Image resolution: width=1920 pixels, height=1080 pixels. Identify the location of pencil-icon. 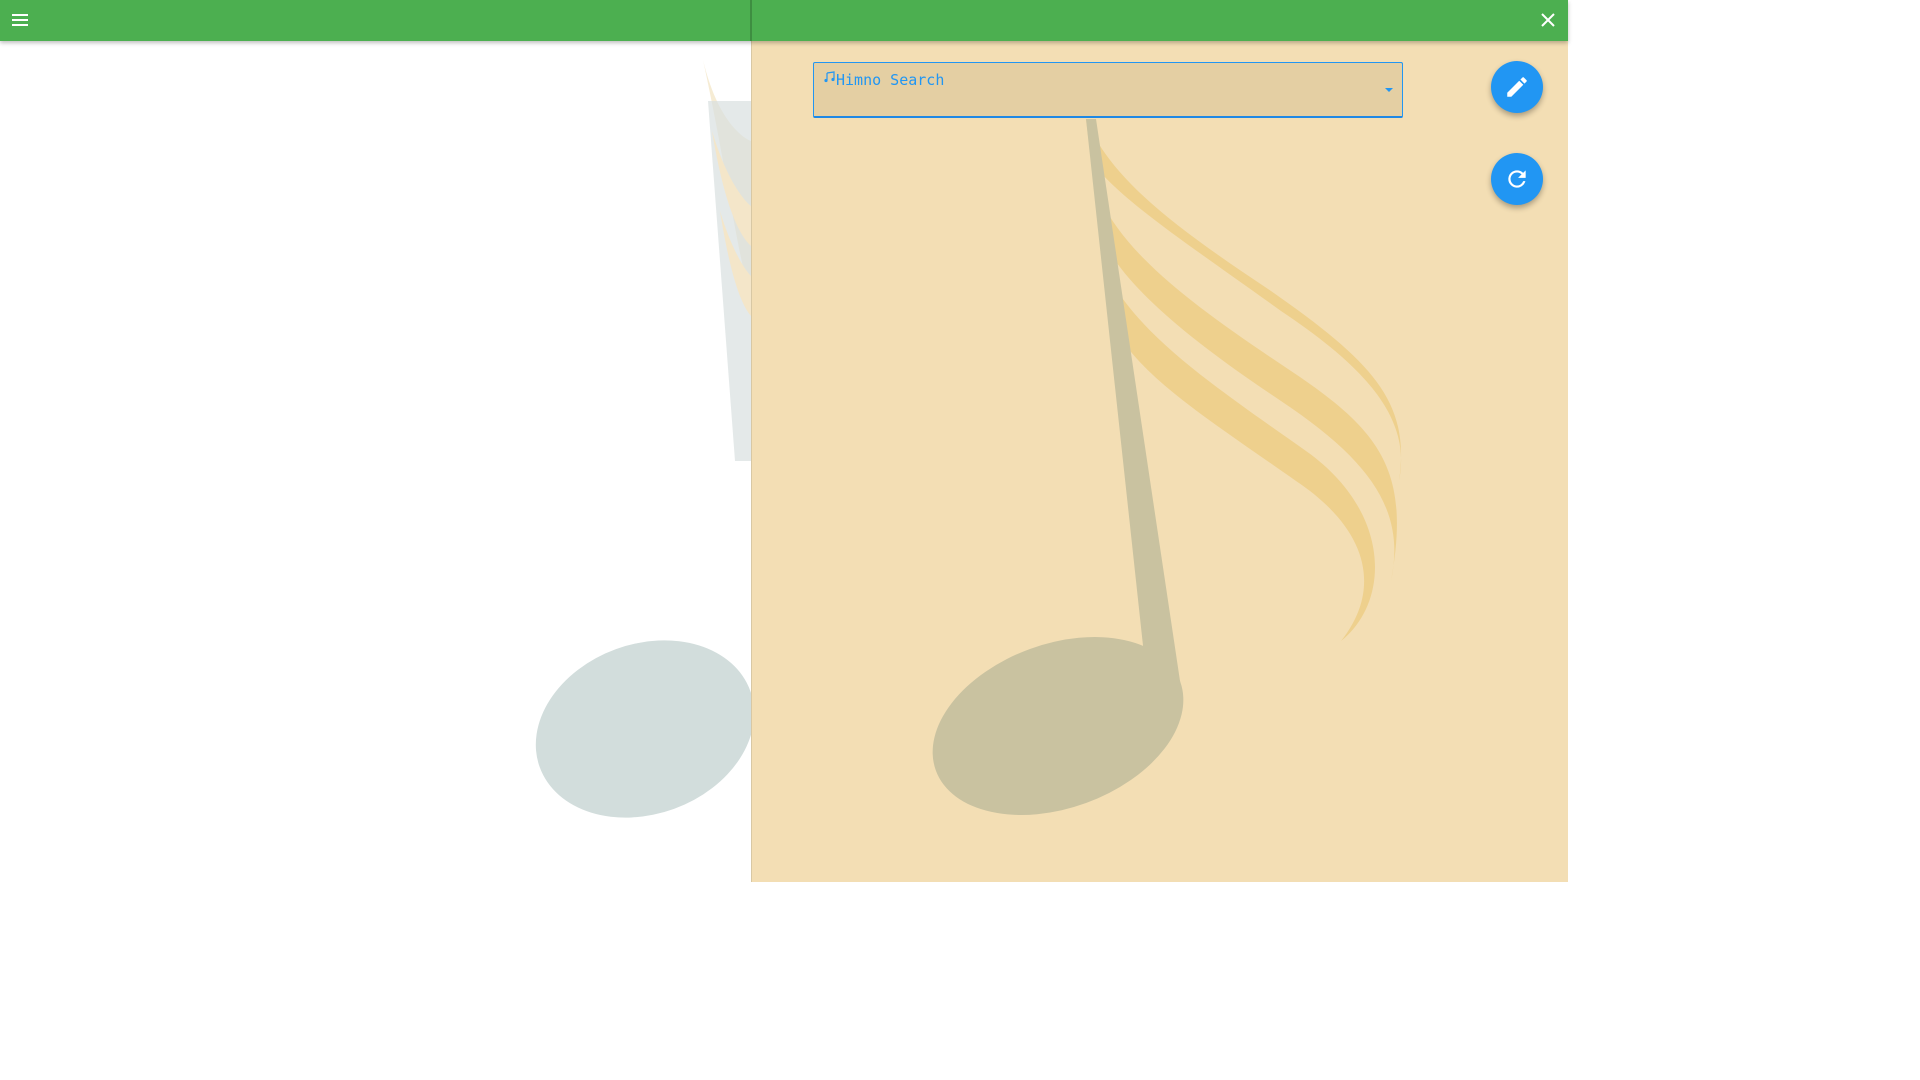
(1517, 87).